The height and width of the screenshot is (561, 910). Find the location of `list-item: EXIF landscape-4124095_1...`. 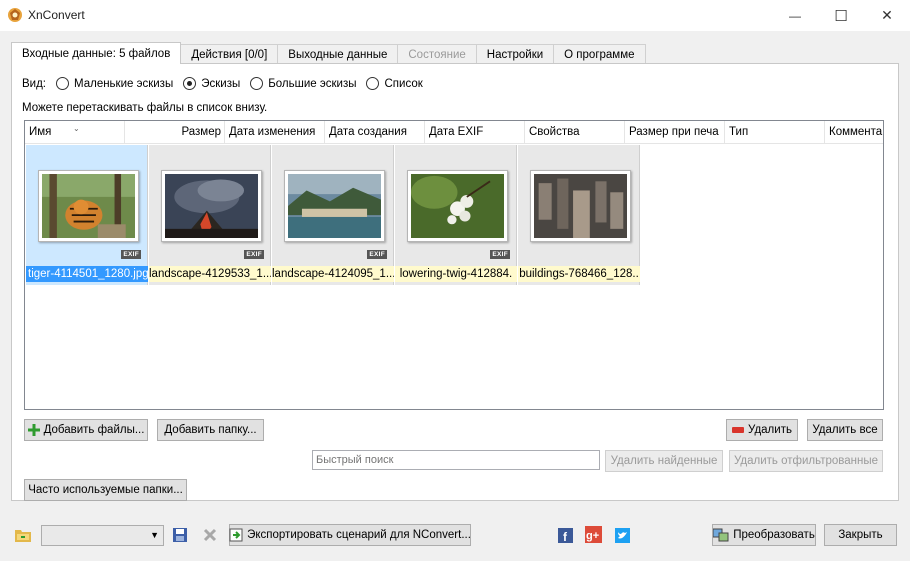

list-item: EXIF landscape-4124095_1... is located at coordinates (333, 215).